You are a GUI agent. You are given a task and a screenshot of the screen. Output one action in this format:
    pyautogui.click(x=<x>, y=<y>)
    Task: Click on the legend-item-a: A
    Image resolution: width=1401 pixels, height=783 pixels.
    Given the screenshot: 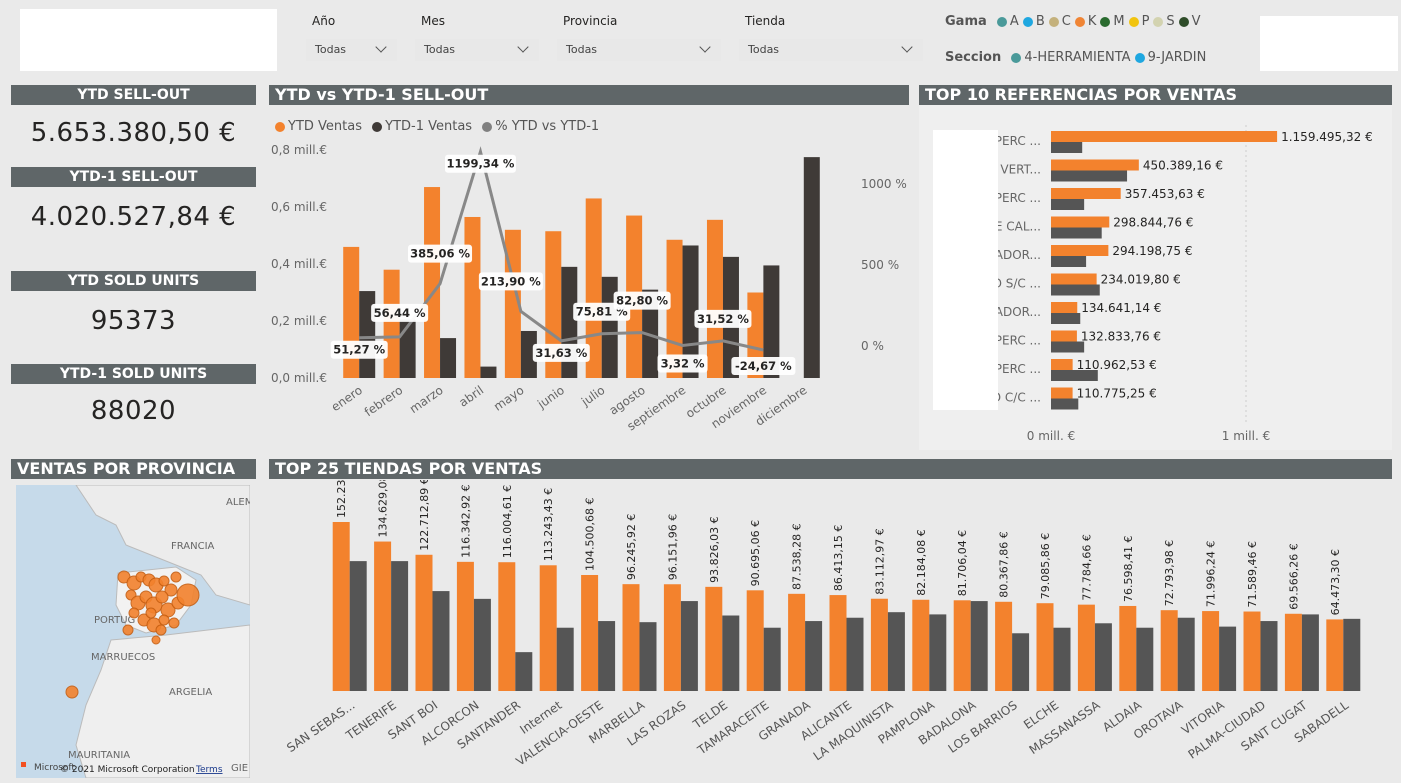 What is the action you would take?
    pyautogui.click(x=1007, y=21)
    